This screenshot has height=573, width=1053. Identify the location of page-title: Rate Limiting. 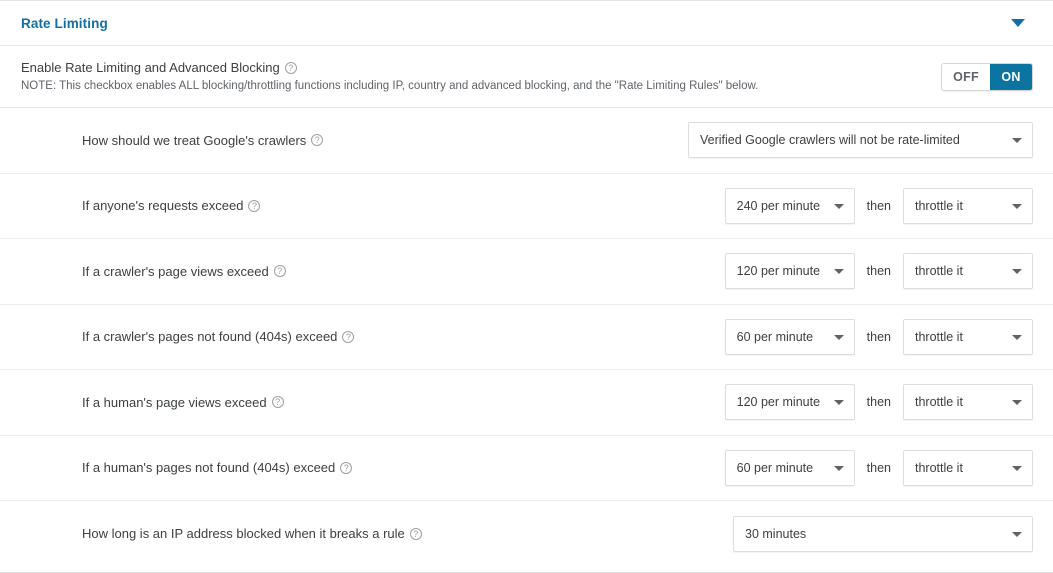
(64, 23).